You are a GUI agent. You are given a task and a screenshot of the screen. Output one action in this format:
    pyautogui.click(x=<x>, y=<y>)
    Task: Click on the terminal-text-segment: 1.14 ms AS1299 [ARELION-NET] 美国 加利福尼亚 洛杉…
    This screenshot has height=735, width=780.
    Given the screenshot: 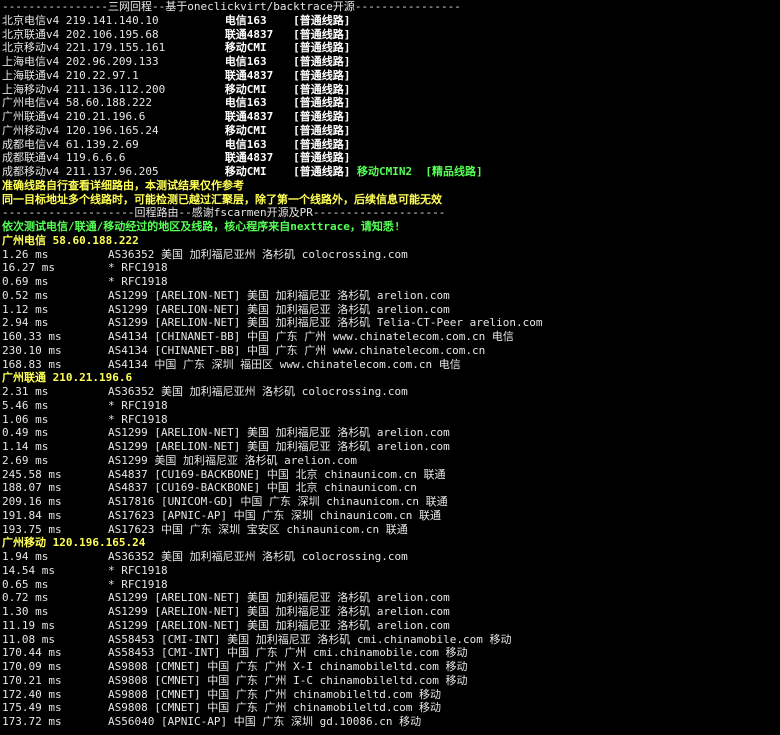 What is the action you would take?
    pyautogui.click(x=226, y=446)
    